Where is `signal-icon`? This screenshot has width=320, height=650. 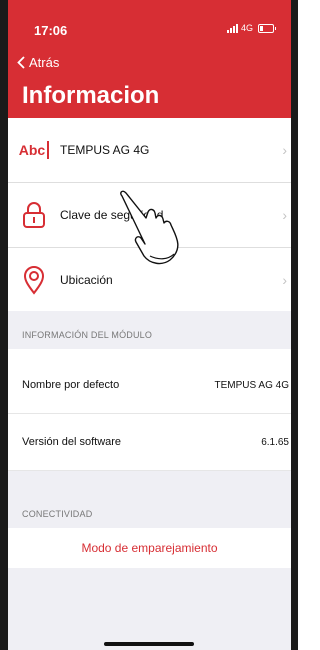
signal-icon is located at coordinates (232, 28).